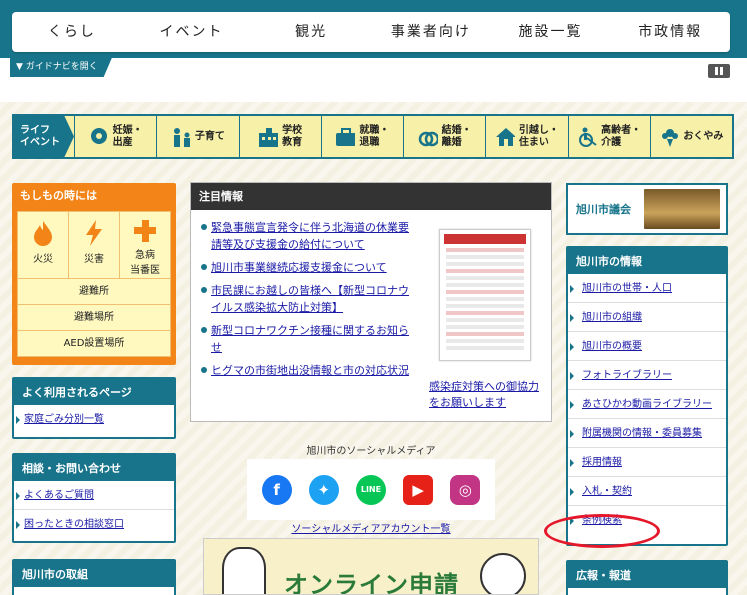 This screenshot has height=595, width=747. What do you see at coordinates (371, 451) in the screenshot?
I see `social-media-title: 旭川市のソーシャルメディア` at bounding box center [371, 451].